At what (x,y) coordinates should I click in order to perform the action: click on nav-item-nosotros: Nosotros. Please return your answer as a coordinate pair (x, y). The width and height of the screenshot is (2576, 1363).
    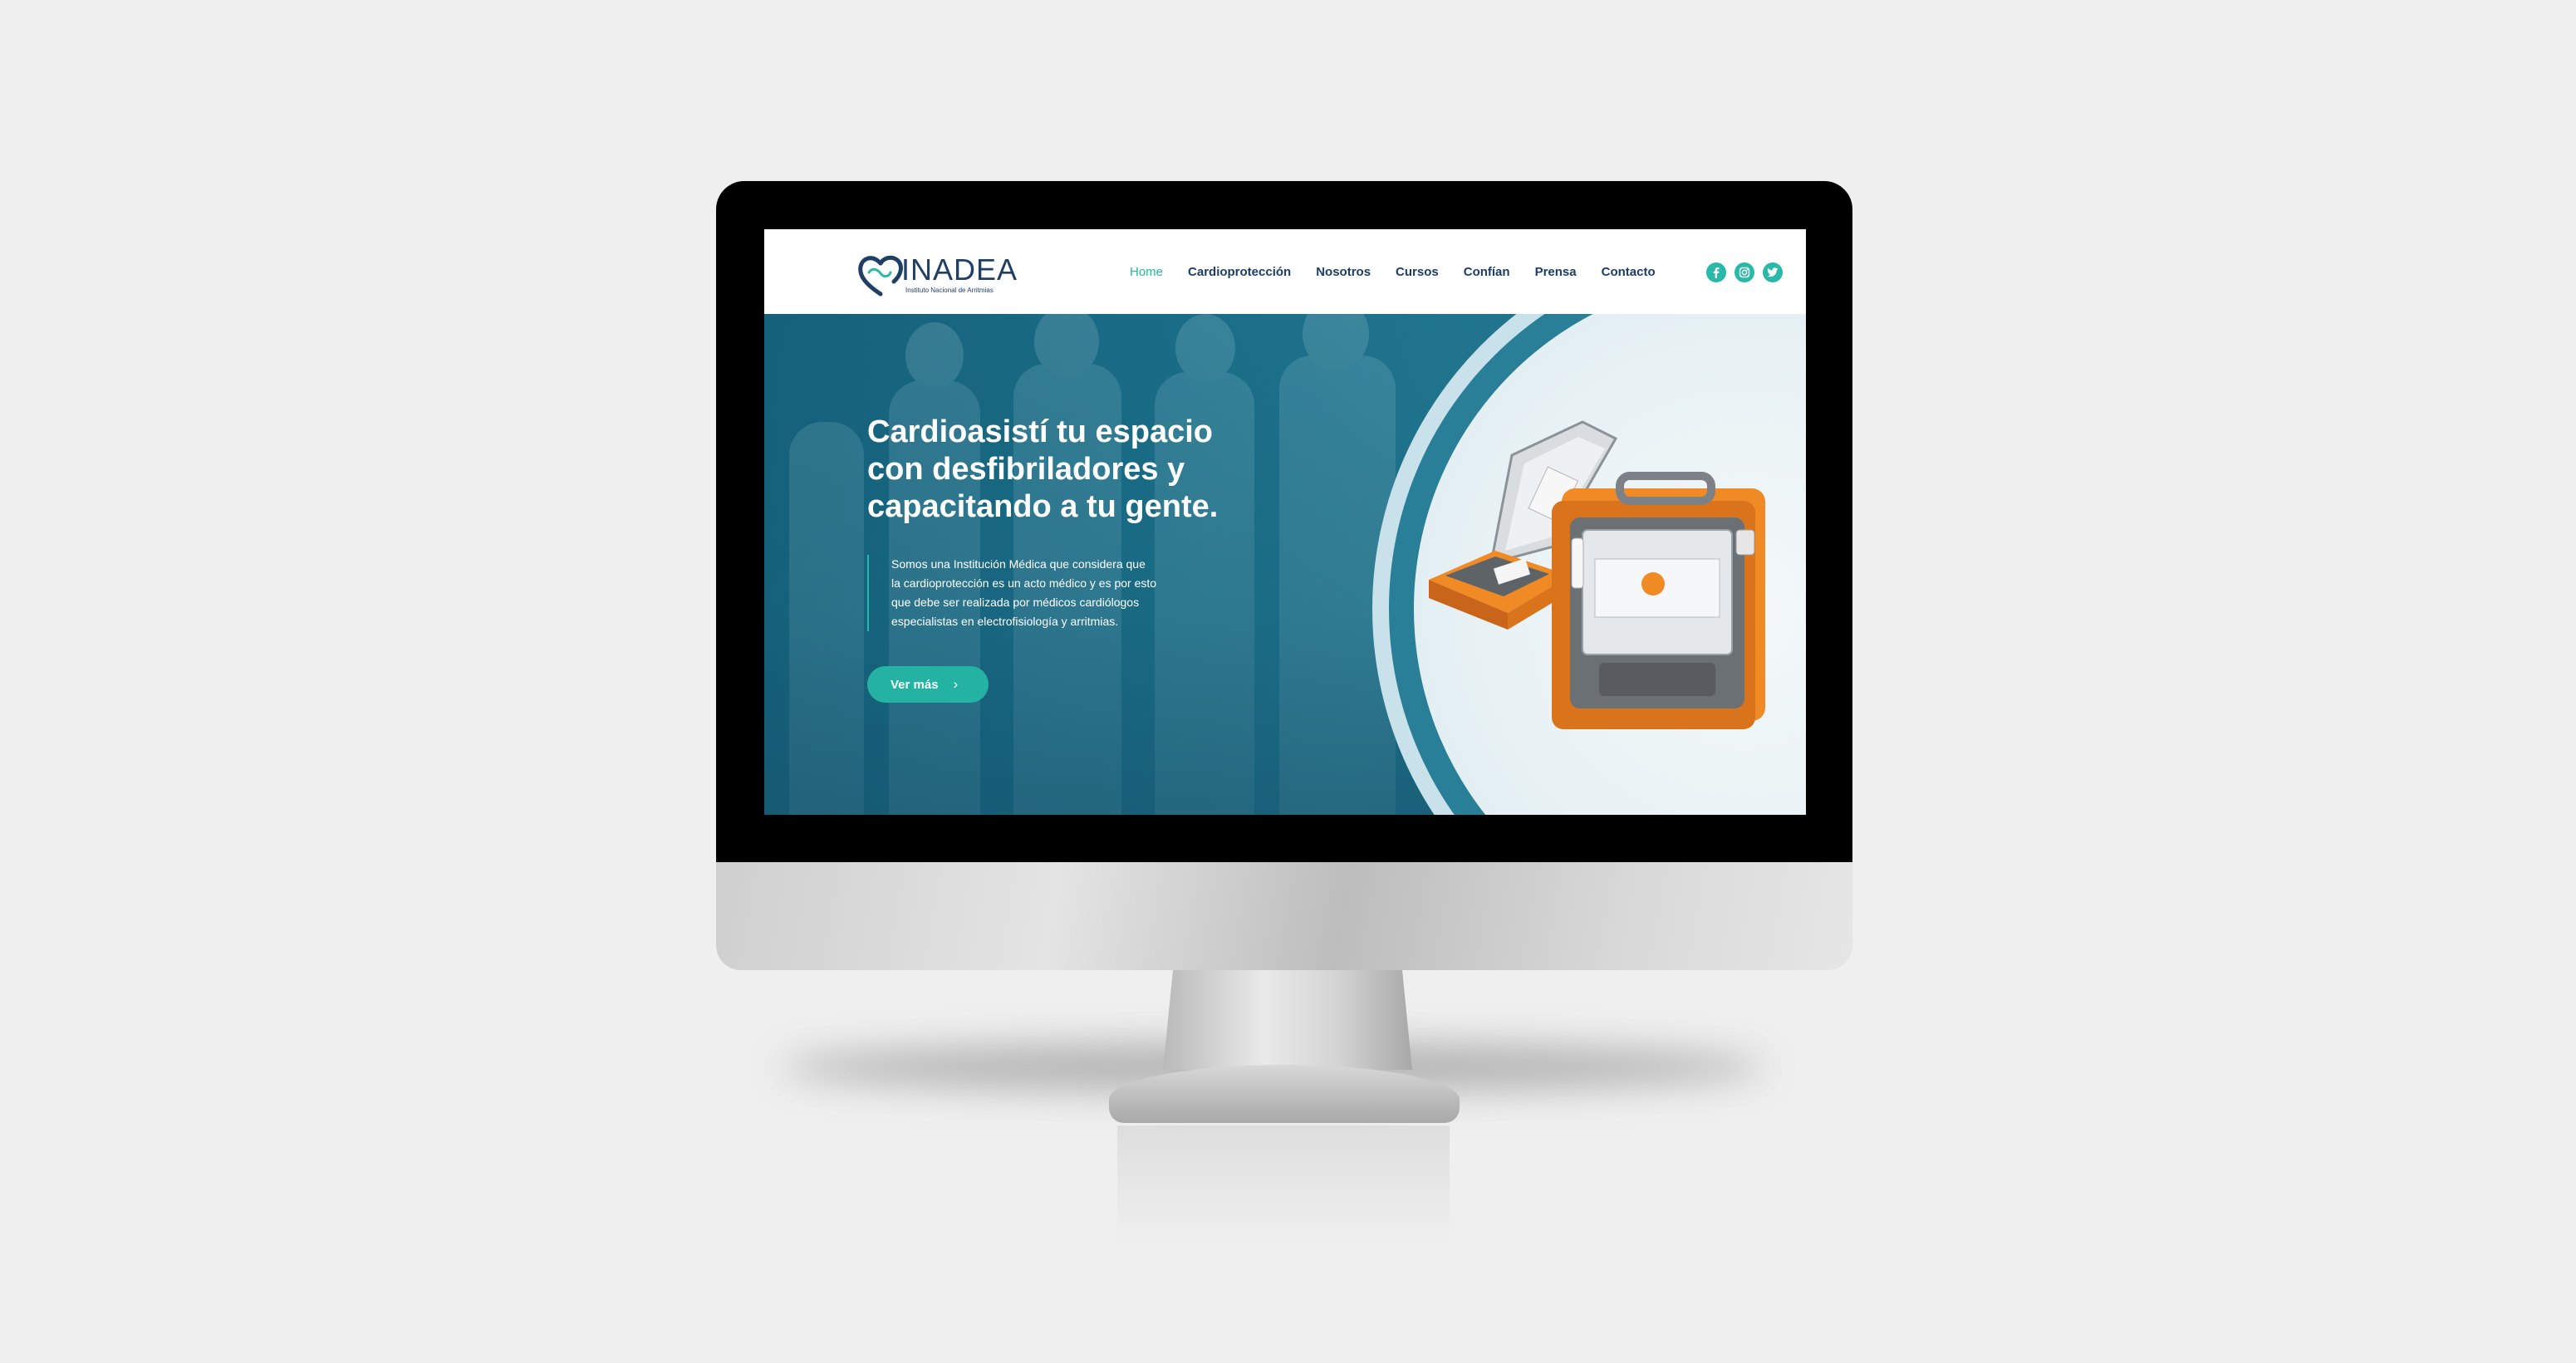
    Looking at the image, I should click on (1343, 272).